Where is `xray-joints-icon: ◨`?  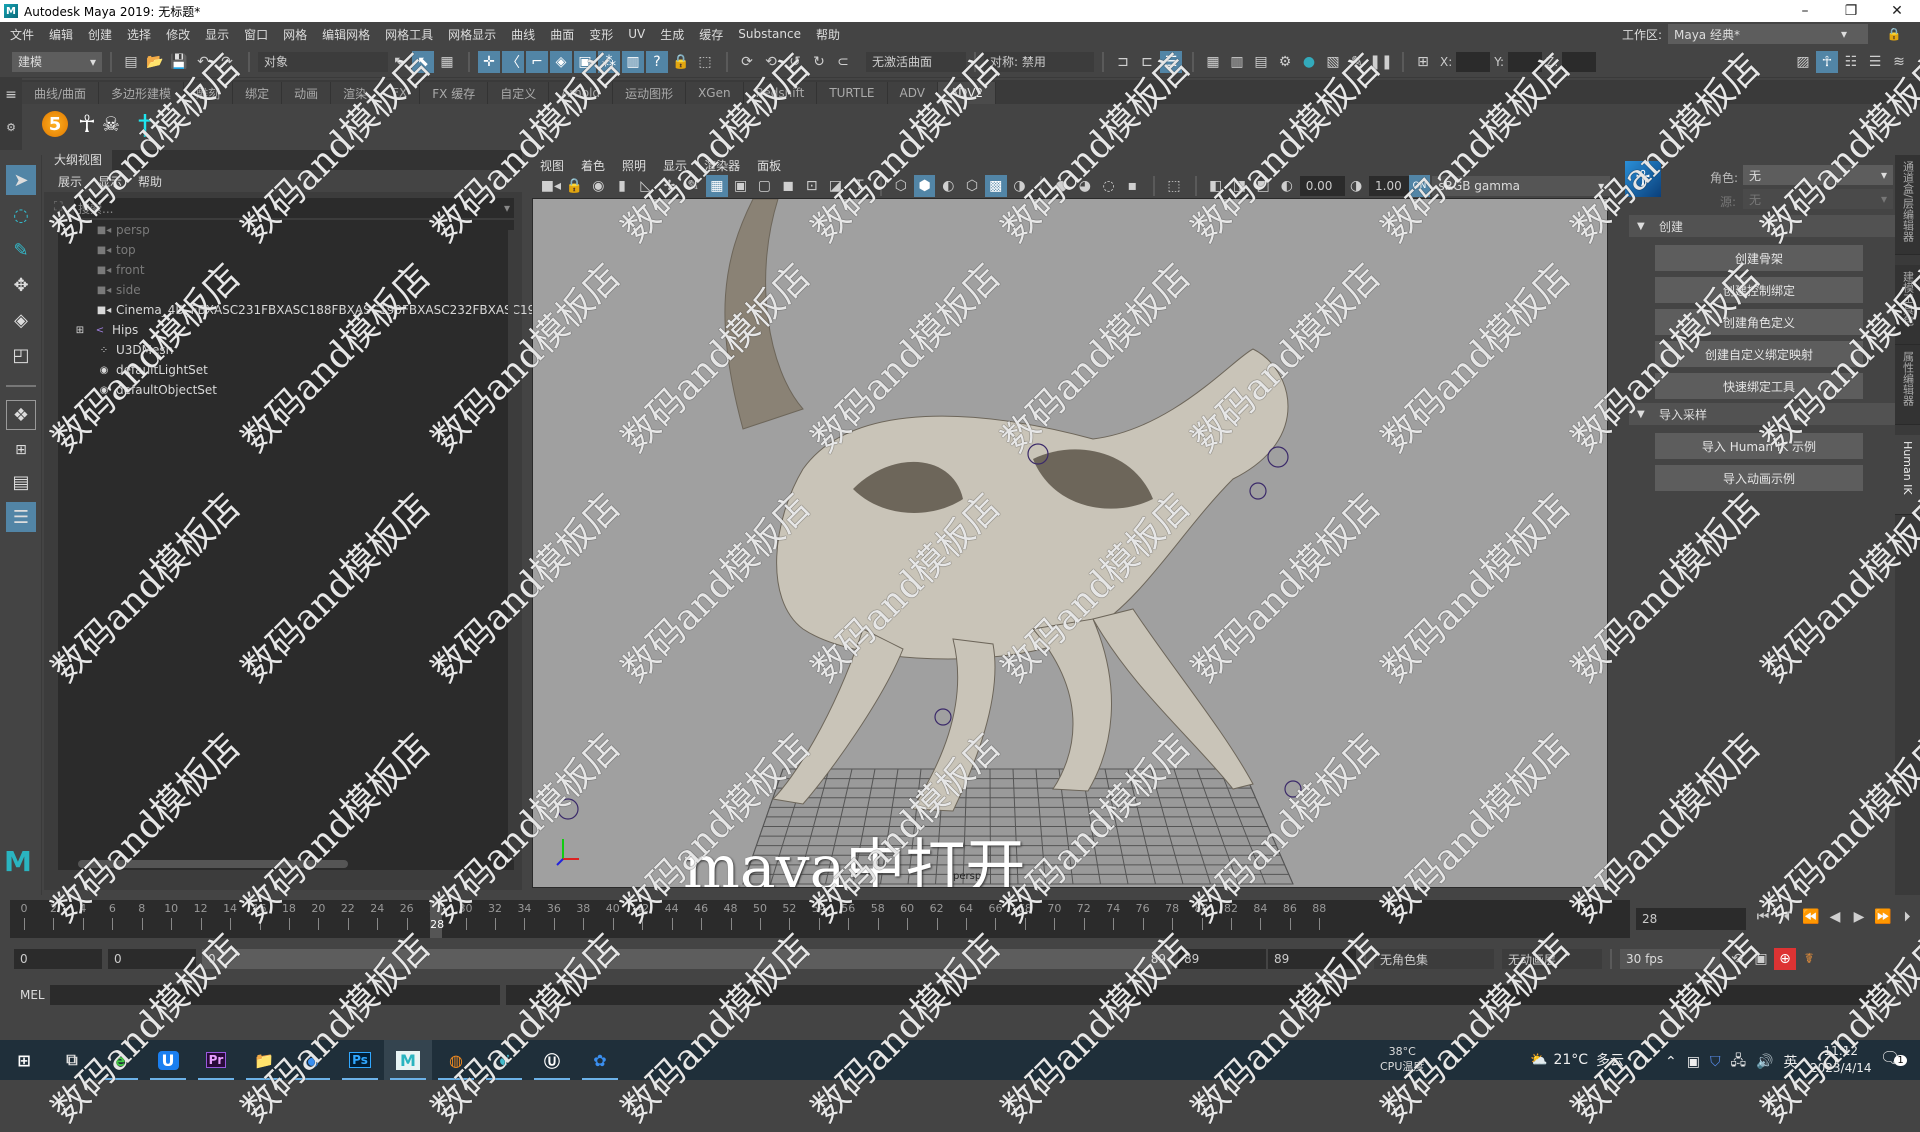
xray-joints-icon: ◨ is located at coordinates (1240, 186).